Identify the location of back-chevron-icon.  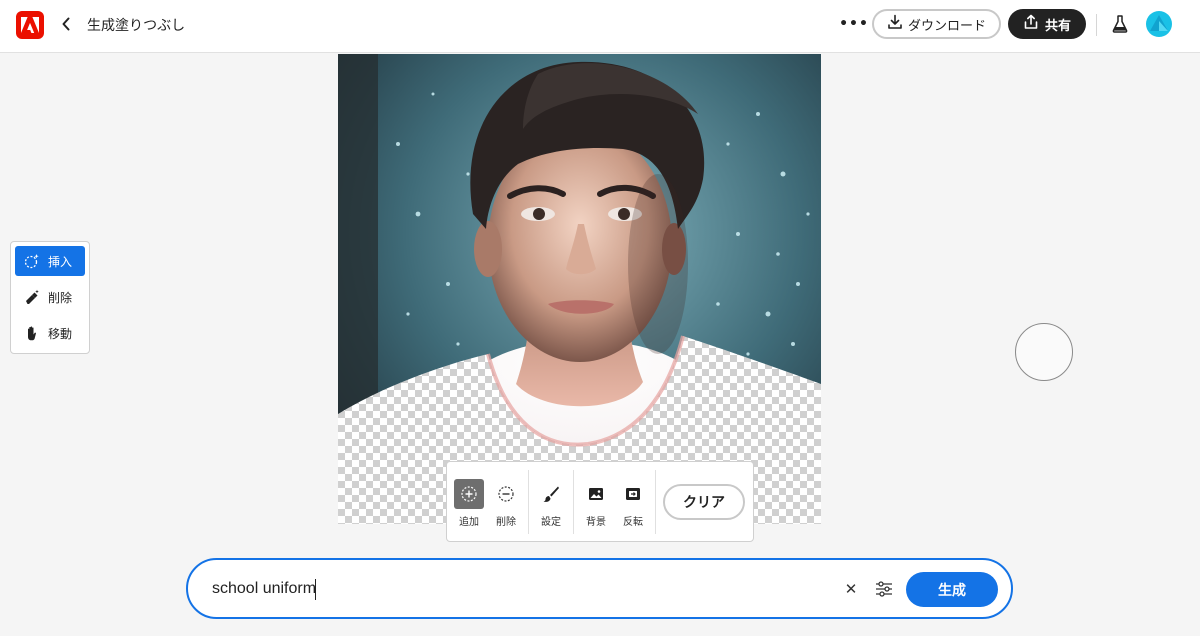
(66, 24).